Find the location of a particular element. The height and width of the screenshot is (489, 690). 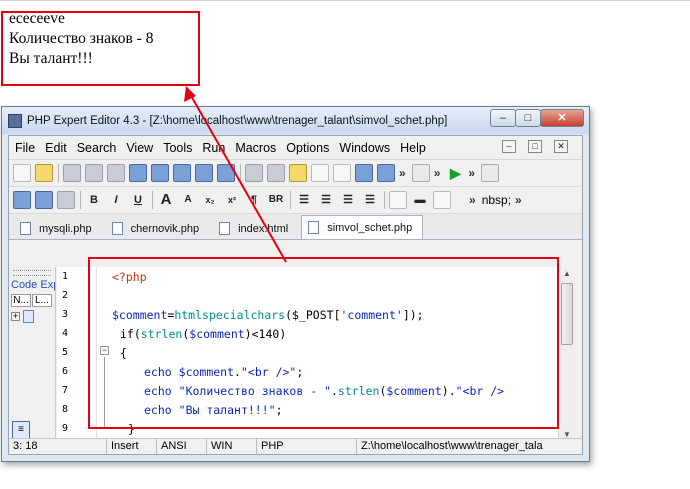

scroll-up-icon: ▲ is located at coordinates (567, 274).